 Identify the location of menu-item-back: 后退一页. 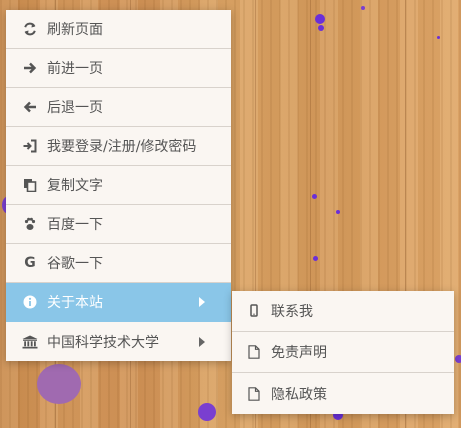
(118, 107).